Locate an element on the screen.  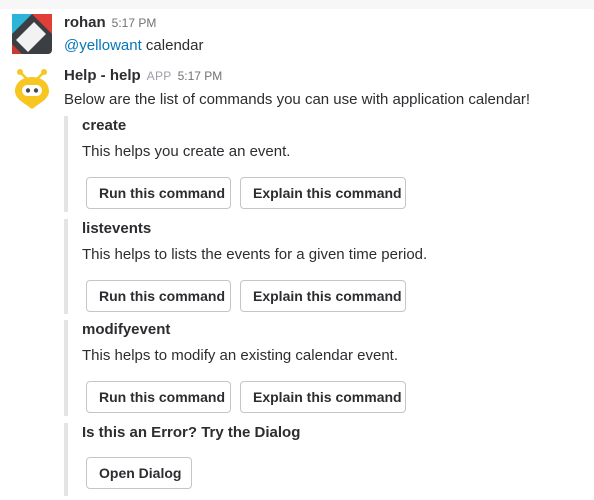
attachment-title: modifyevent is located at coordinates (126, 329).